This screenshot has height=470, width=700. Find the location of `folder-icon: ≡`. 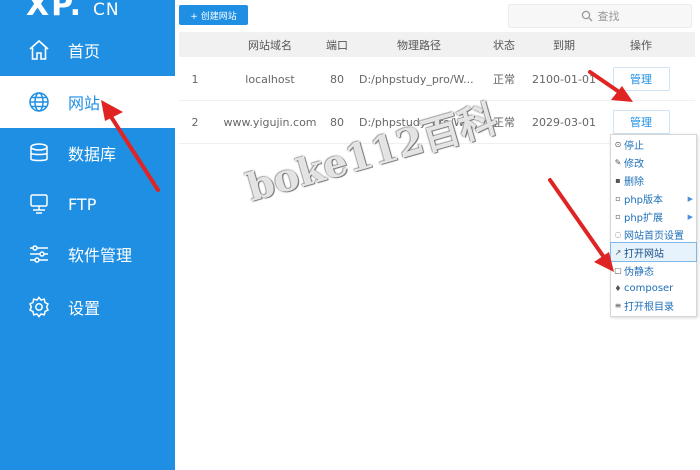

folder-icon: ≡ is located at coordinates (618, 306).